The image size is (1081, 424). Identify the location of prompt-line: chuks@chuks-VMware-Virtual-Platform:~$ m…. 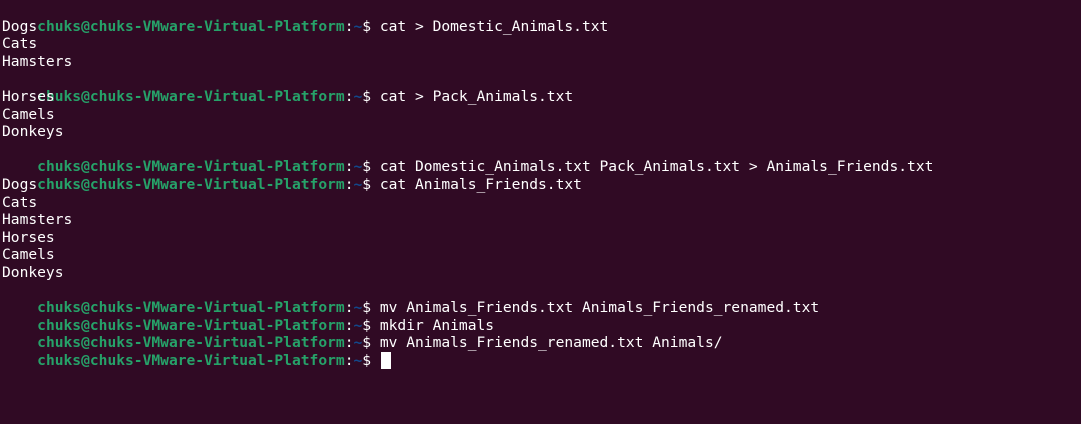
(540, 299).